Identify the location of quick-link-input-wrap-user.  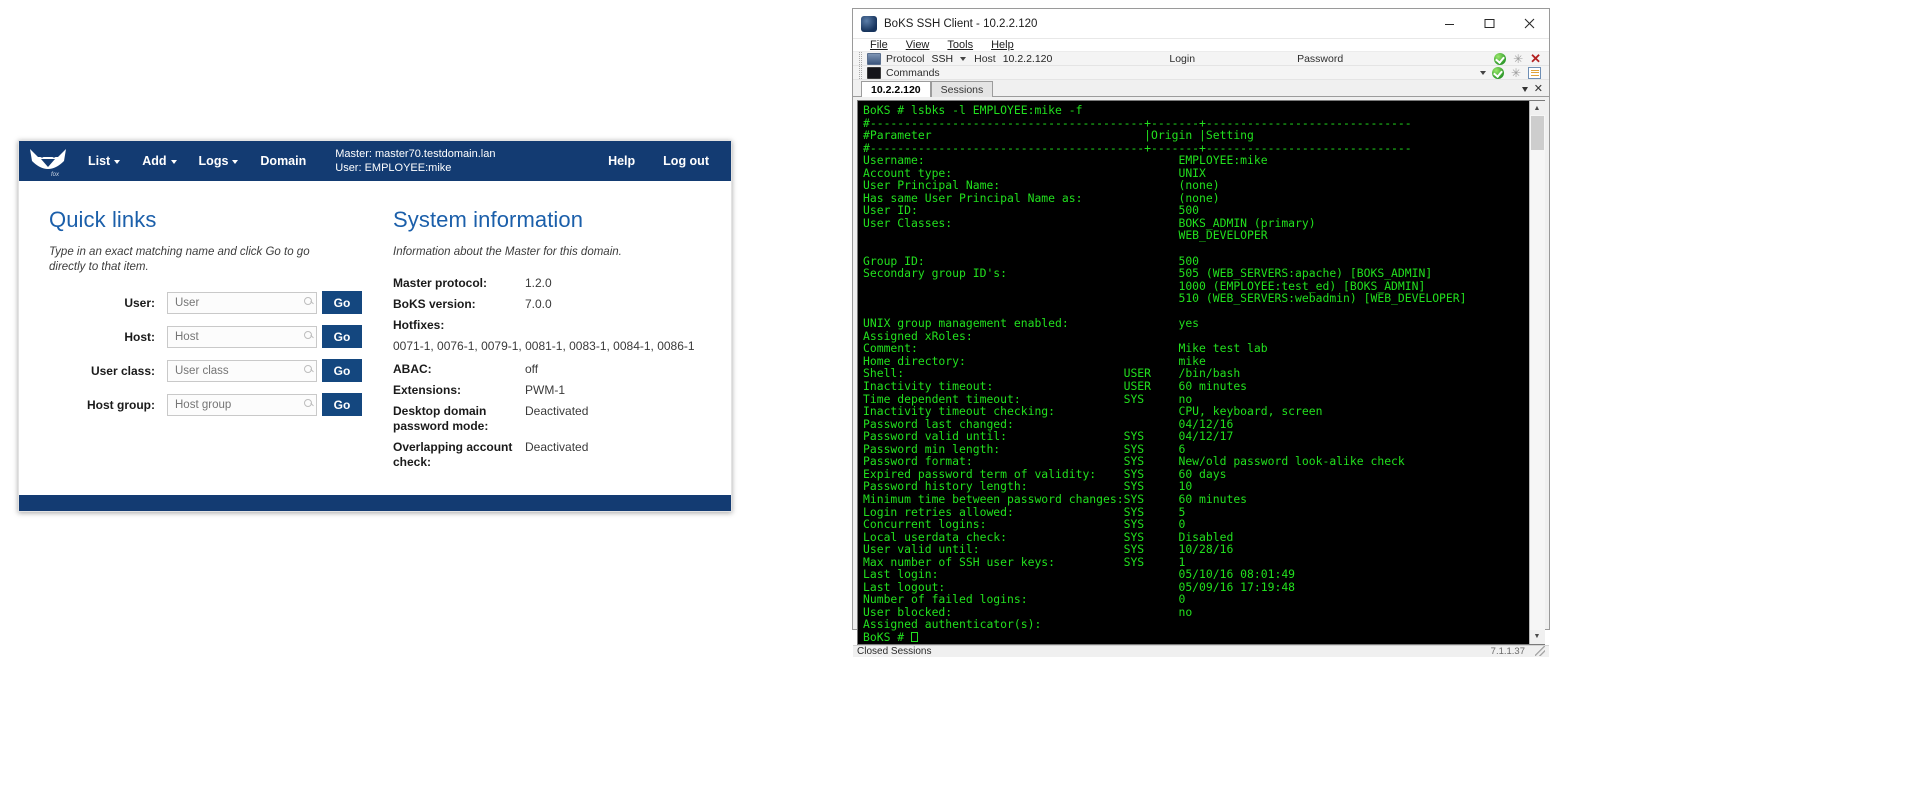
(242, 302).